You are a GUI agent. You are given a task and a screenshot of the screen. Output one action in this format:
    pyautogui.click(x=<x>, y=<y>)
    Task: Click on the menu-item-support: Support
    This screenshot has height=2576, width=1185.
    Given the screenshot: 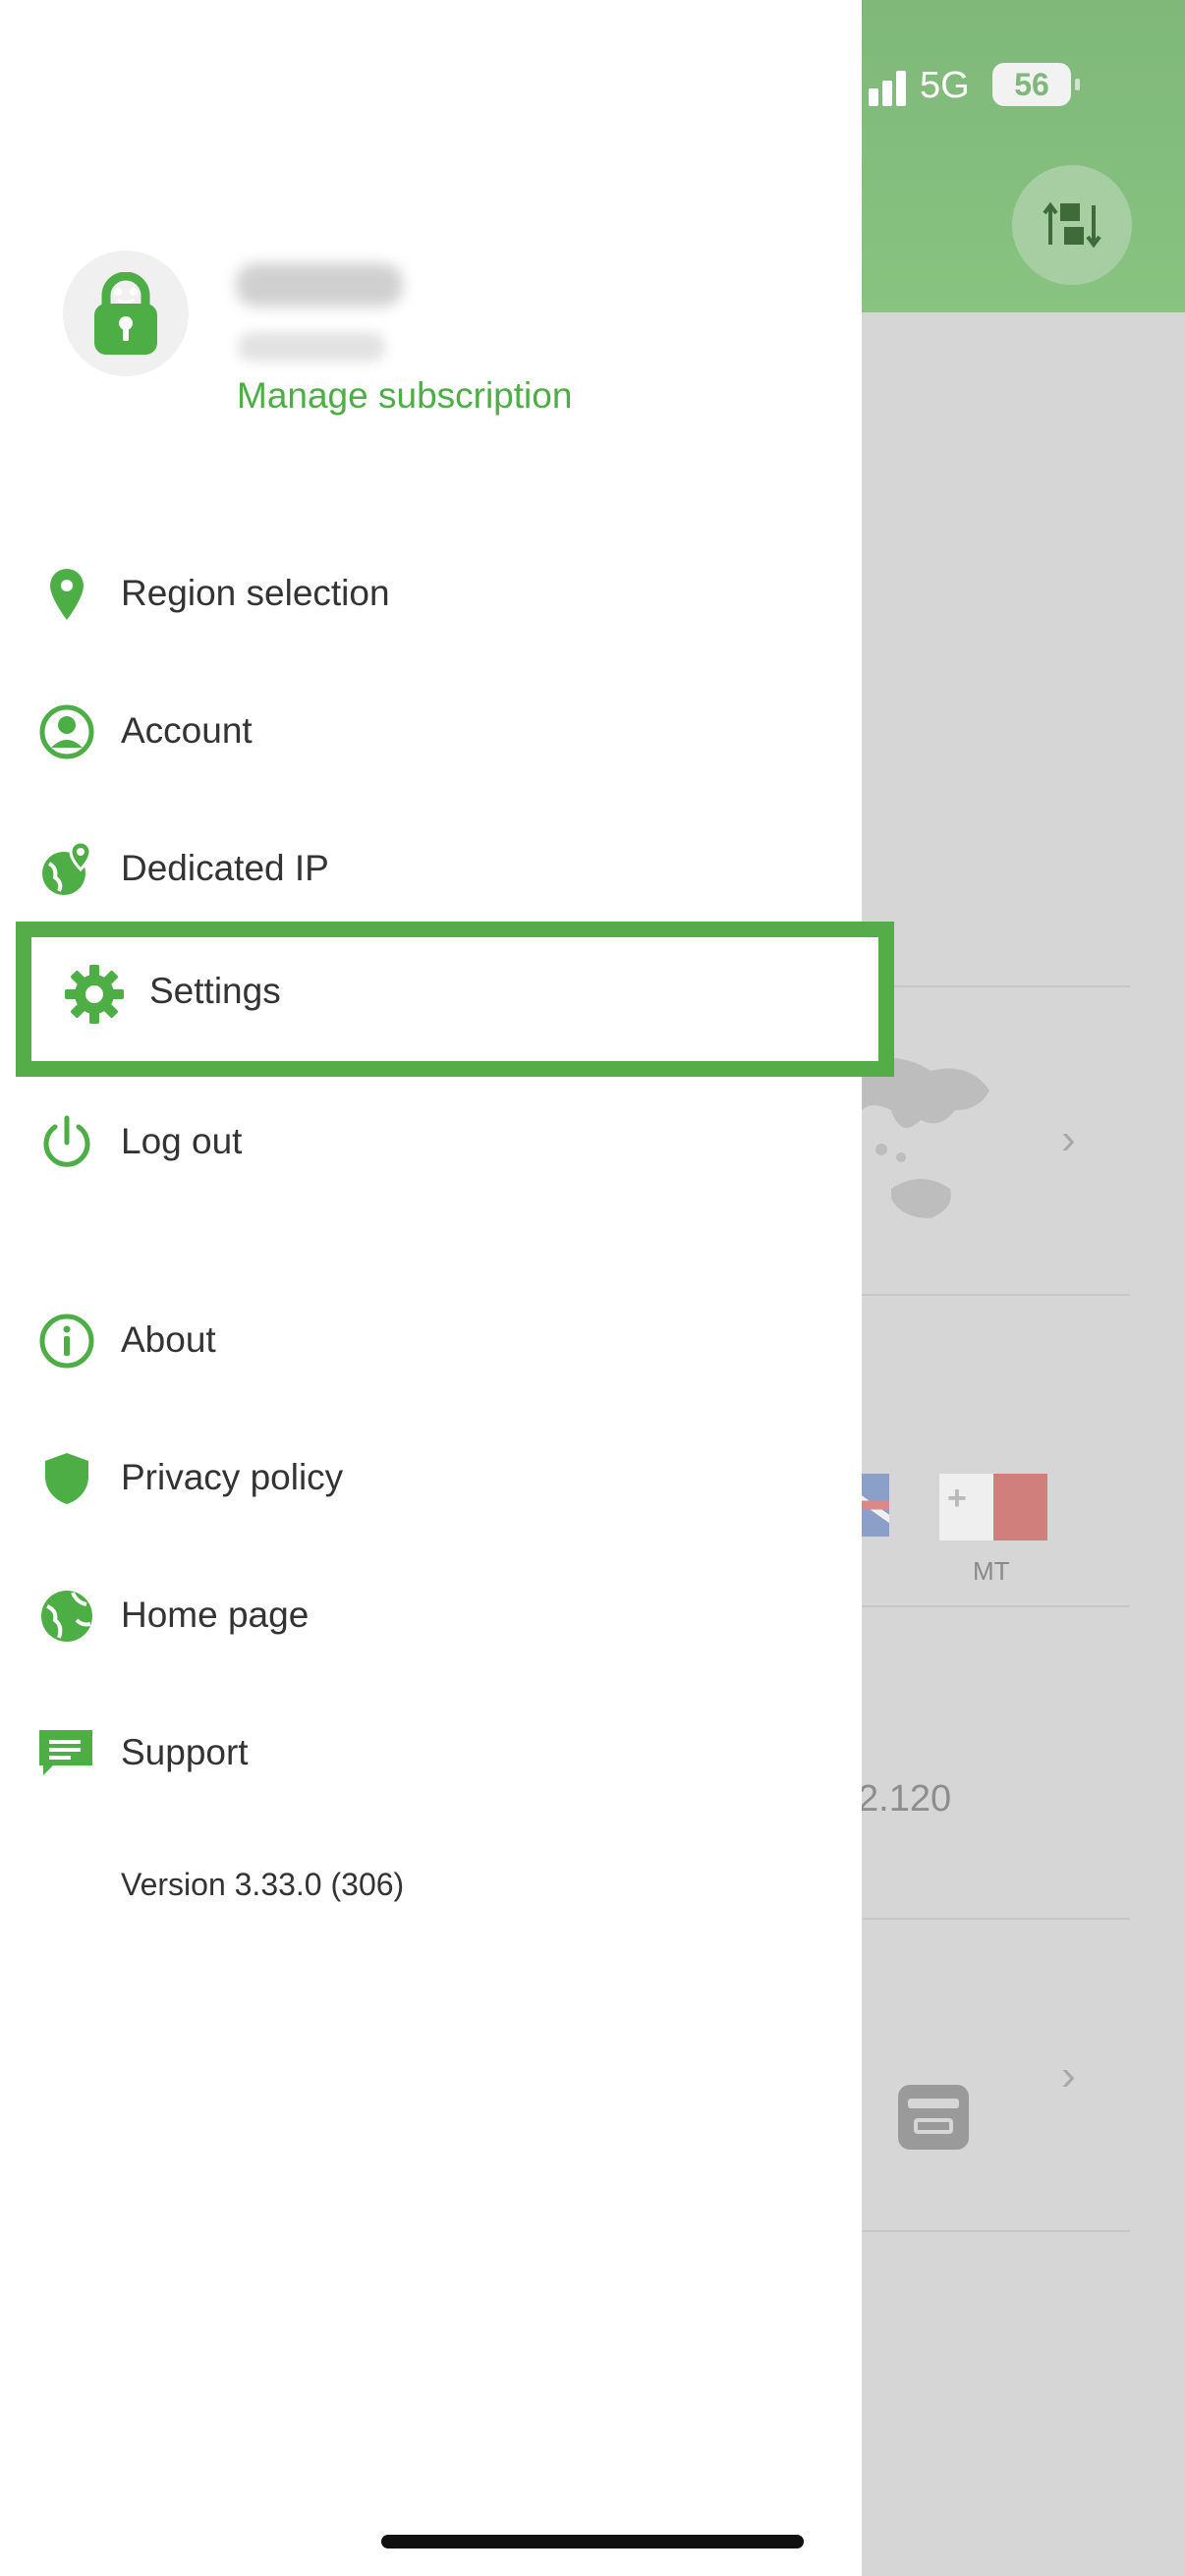 What is the action you would take?
    pyautogui.click(x=431, y=1754)
    